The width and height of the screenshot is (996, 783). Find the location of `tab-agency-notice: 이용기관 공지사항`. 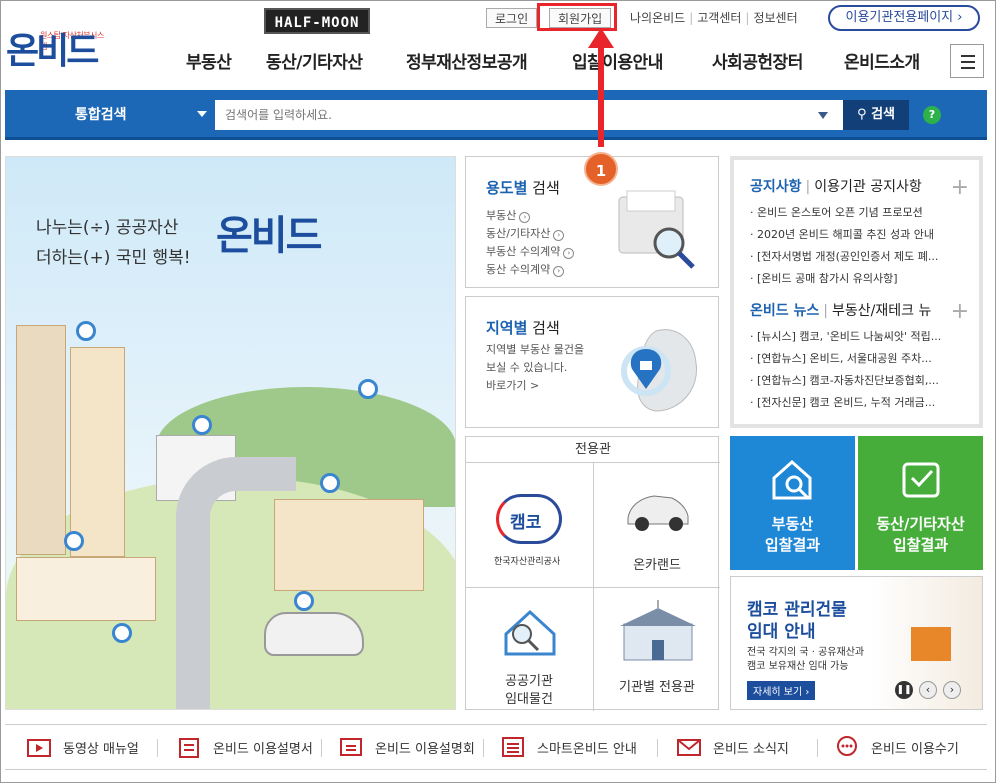

tab-agency-notice: 이용기관 공지사항 is located at coordinates (868, 187).